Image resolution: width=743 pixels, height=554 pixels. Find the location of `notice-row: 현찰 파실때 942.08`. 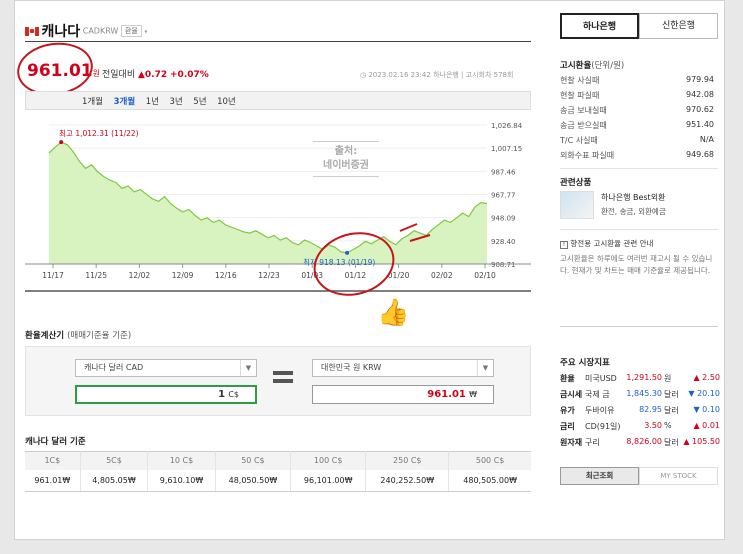

notice-row: 현찰 파실때 942.08 is located at coordinates (639, 97).